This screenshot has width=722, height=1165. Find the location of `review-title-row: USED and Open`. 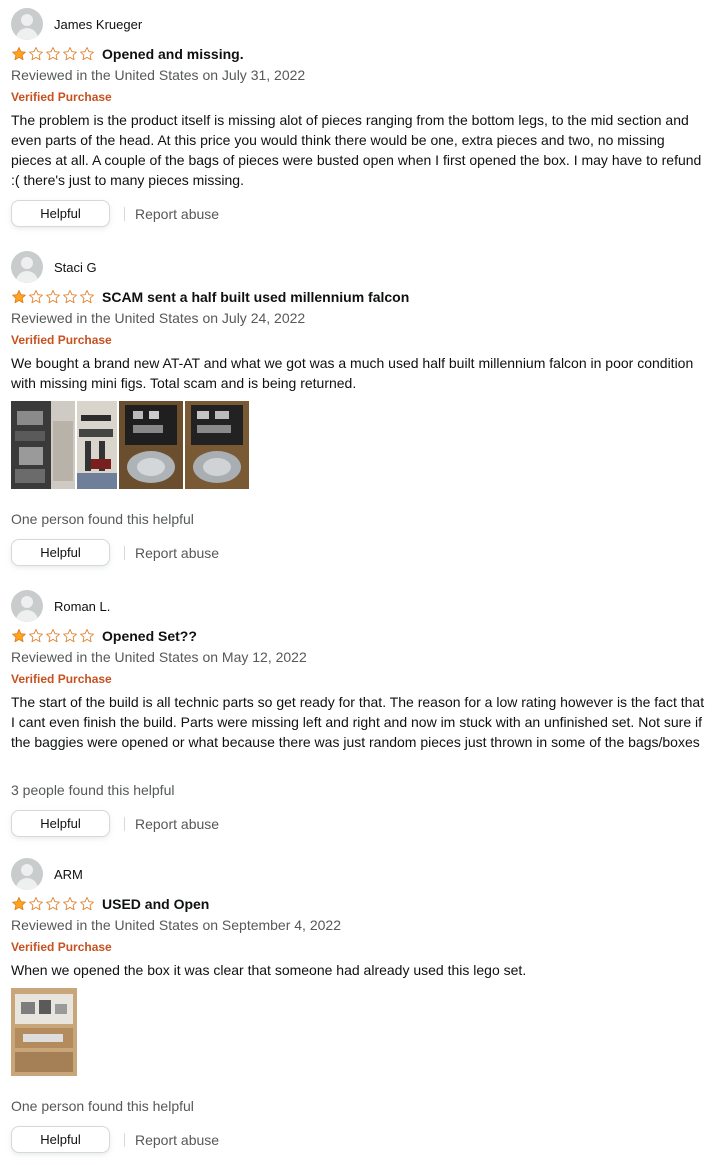

review-title-row: USED and Open is located at coordinates (110, 904).